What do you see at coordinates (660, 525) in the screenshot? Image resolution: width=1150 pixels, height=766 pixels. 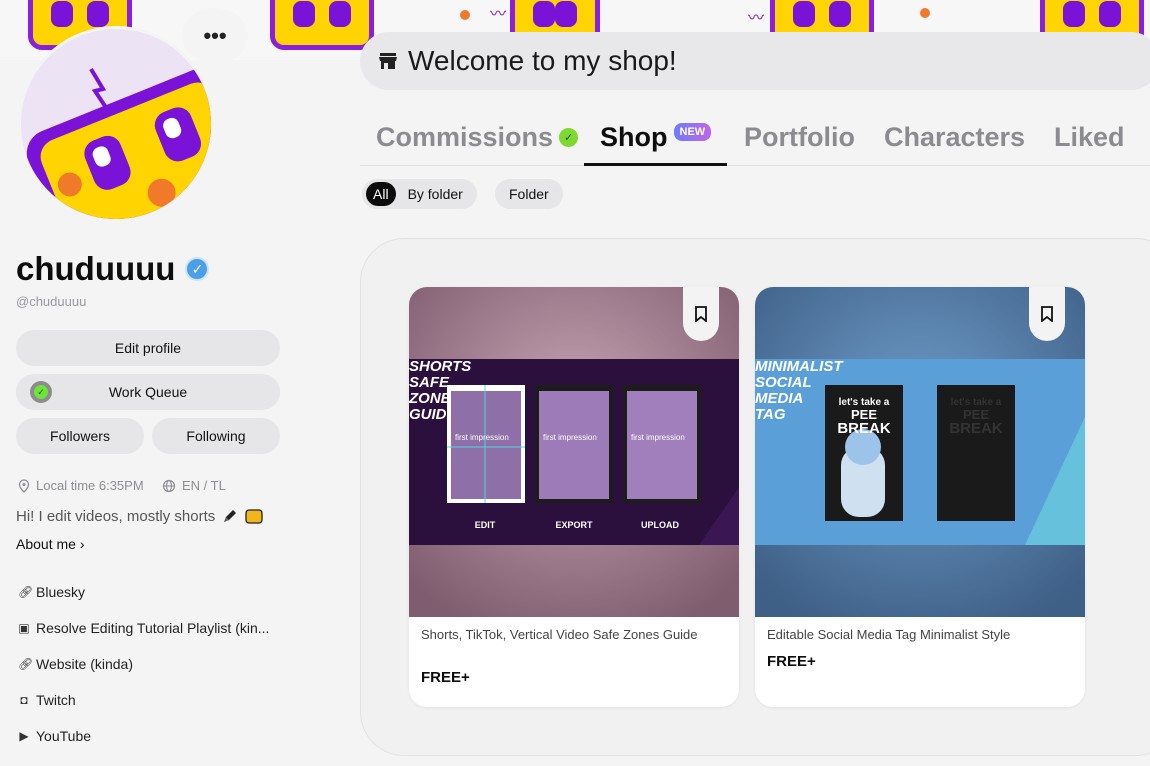 I see `svg-text: UPLOAD` at bounding box center [660, 525].